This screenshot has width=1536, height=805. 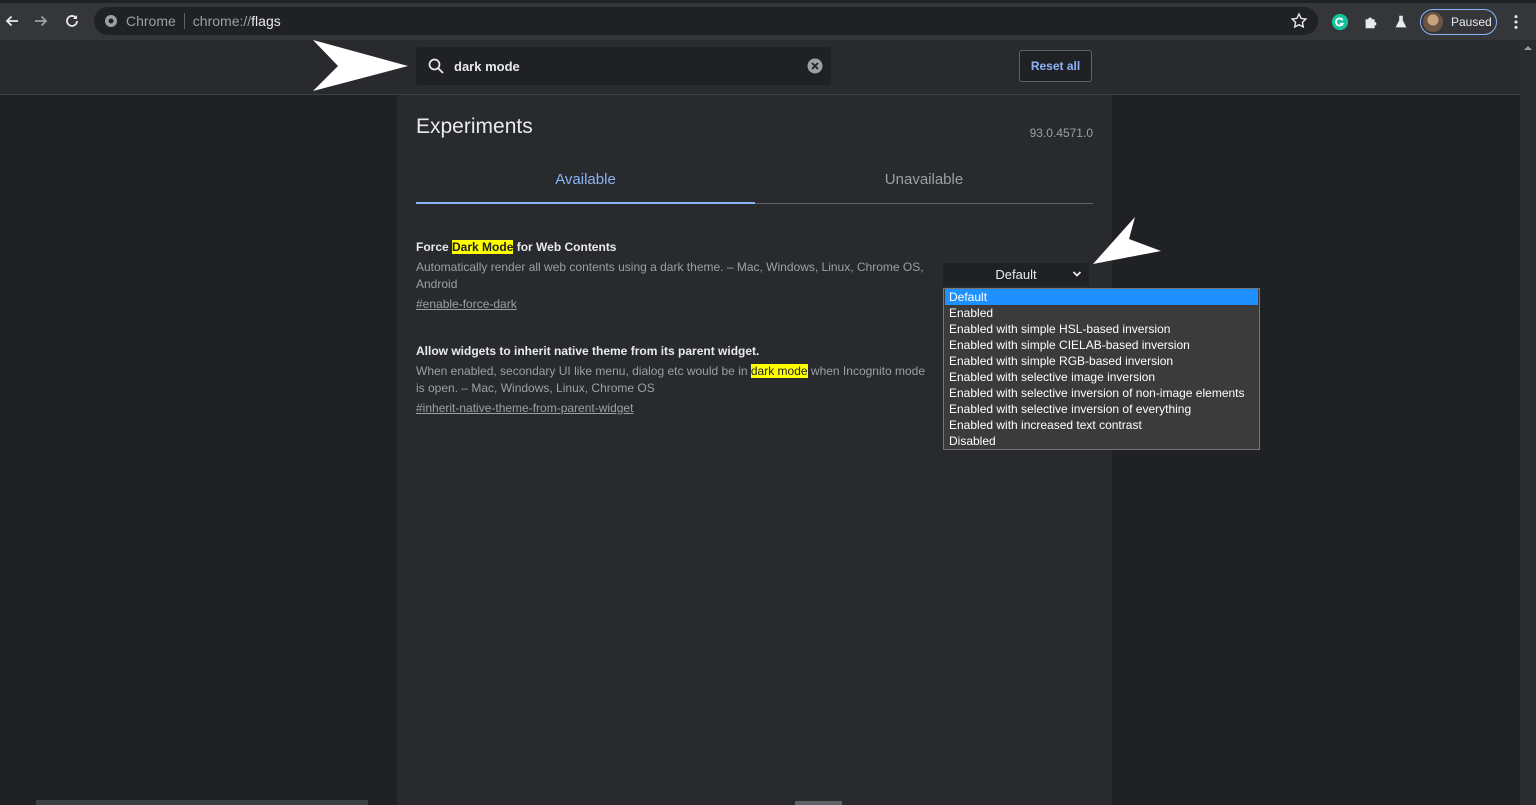 I want to click on reload-icon, so click(x=72, y=21).